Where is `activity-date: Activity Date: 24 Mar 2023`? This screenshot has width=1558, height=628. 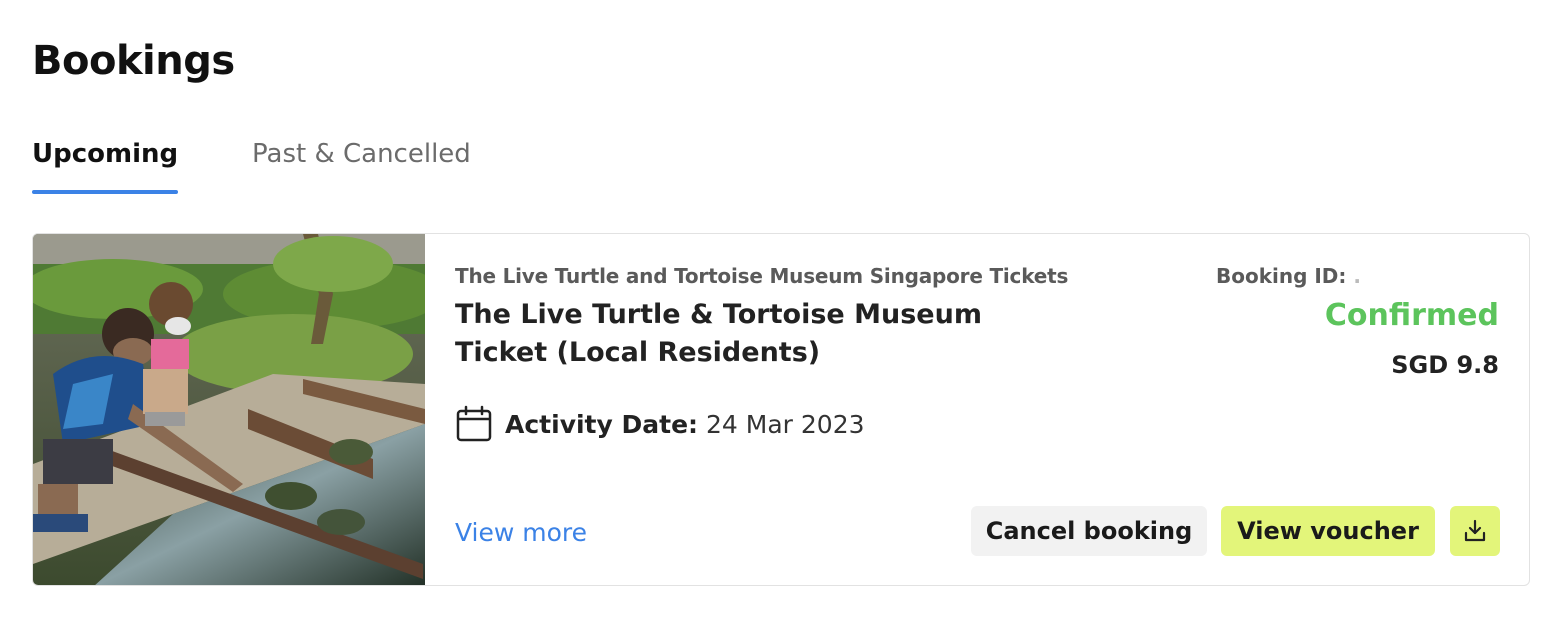 activity-date: Activity Date: 24 Mar 2023 is located at coordinates (660, 424).